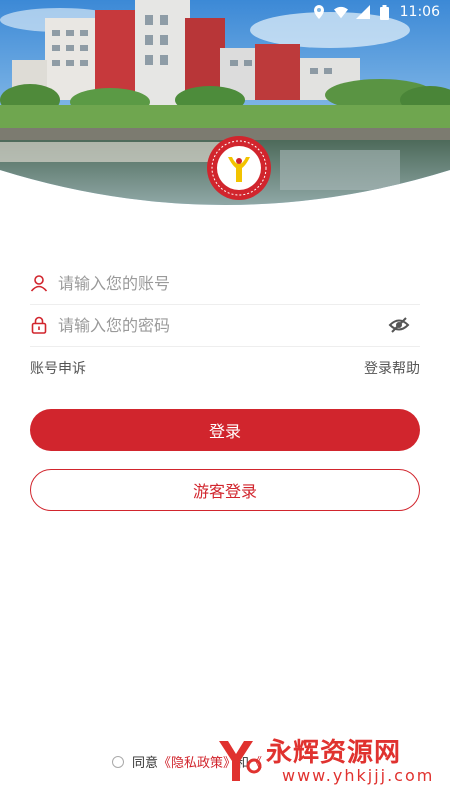 Image resolution: width=450 pixels, height=800 pixels. What do you see at coordinates (118, 761) in the screenshot?
I see `agree-radio` at bounding box center [118, 761].